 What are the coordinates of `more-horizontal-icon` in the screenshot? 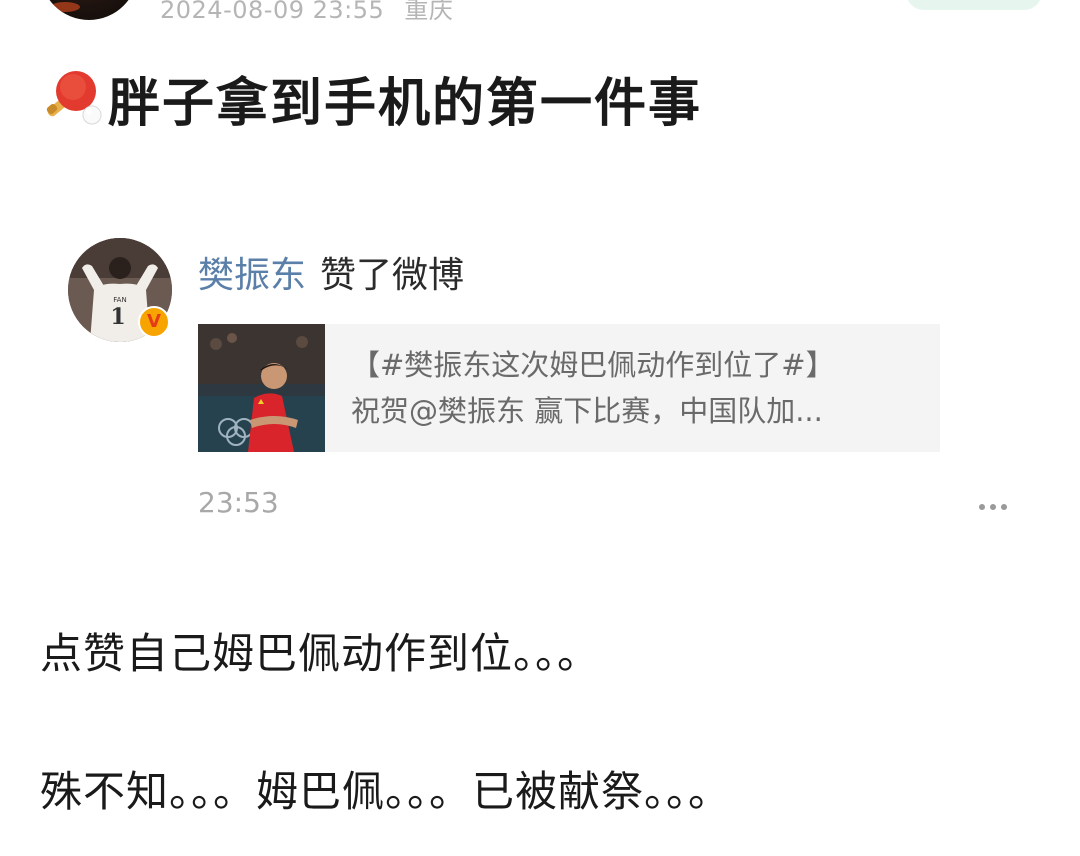 It's located at (993, 507).